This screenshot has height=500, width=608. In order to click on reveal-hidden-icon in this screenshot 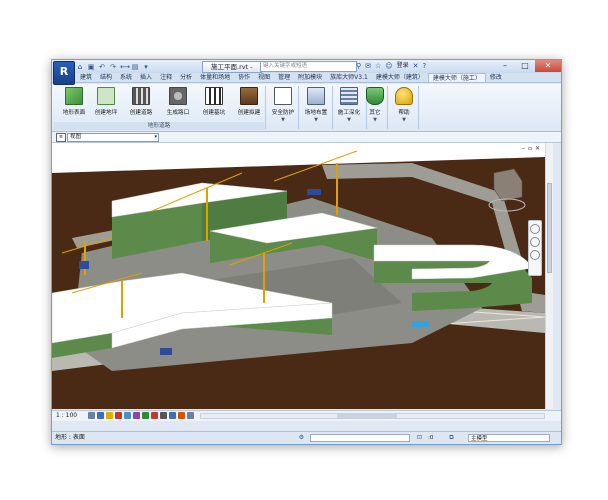, I will do `click(163, 415)`.